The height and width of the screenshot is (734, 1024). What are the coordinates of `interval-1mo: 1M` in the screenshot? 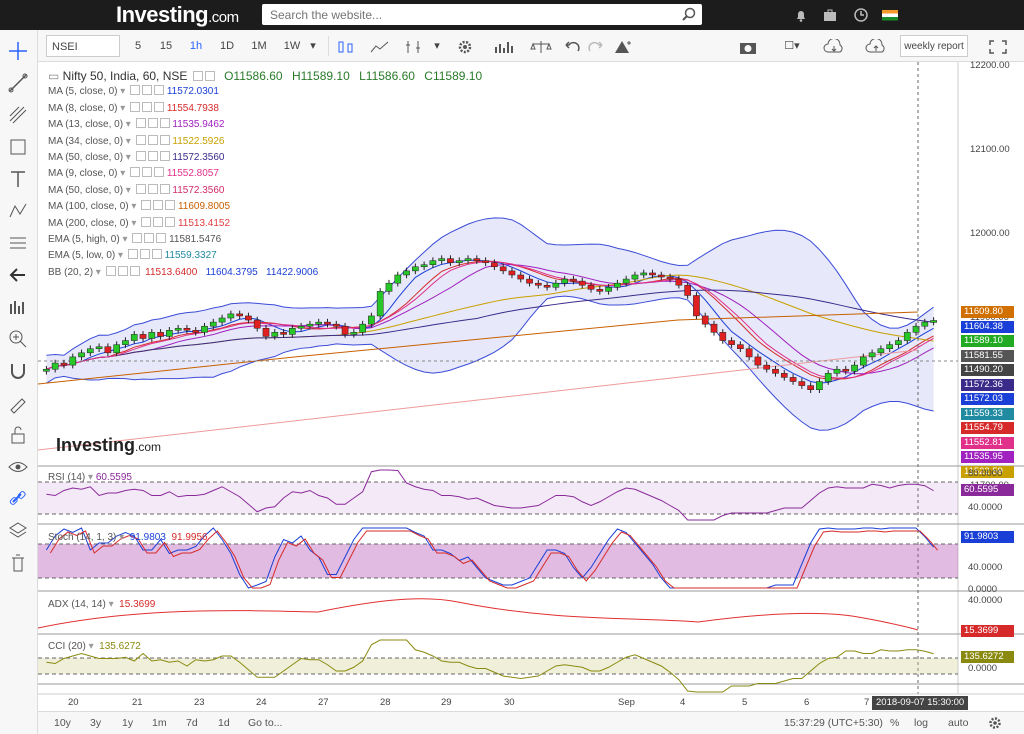 It's located at (259, 46).